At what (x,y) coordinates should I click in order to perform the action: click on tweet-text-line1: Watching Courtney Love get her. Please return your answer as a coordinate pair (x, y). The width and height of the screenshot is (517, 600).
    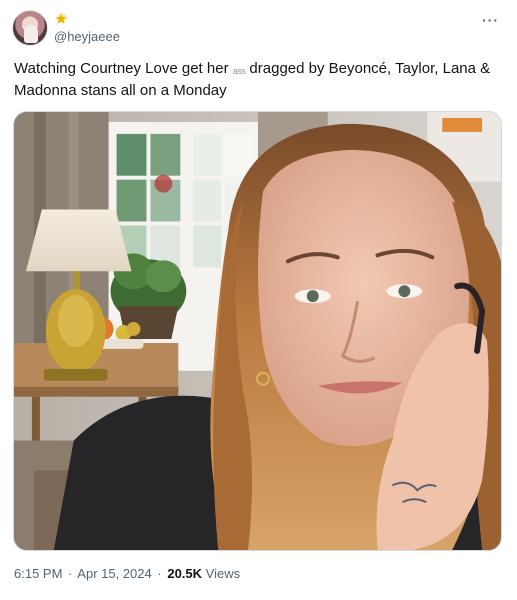
    Looking at the image, I should click on (123, 68).